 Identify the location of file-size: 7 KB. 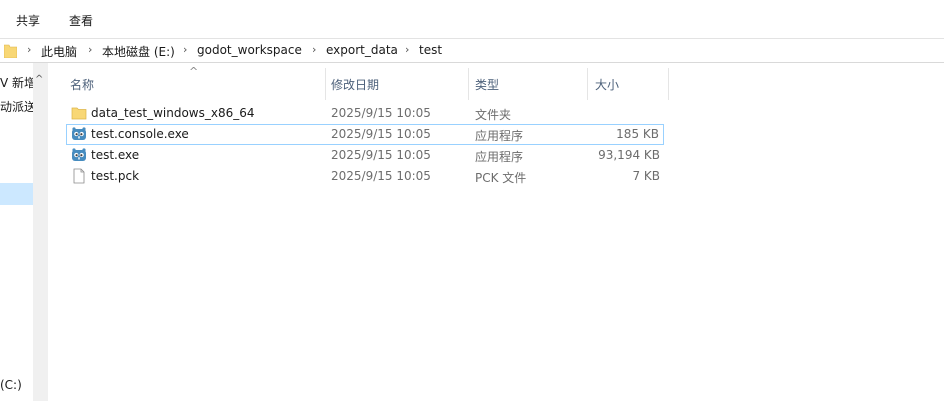
(646, 176).